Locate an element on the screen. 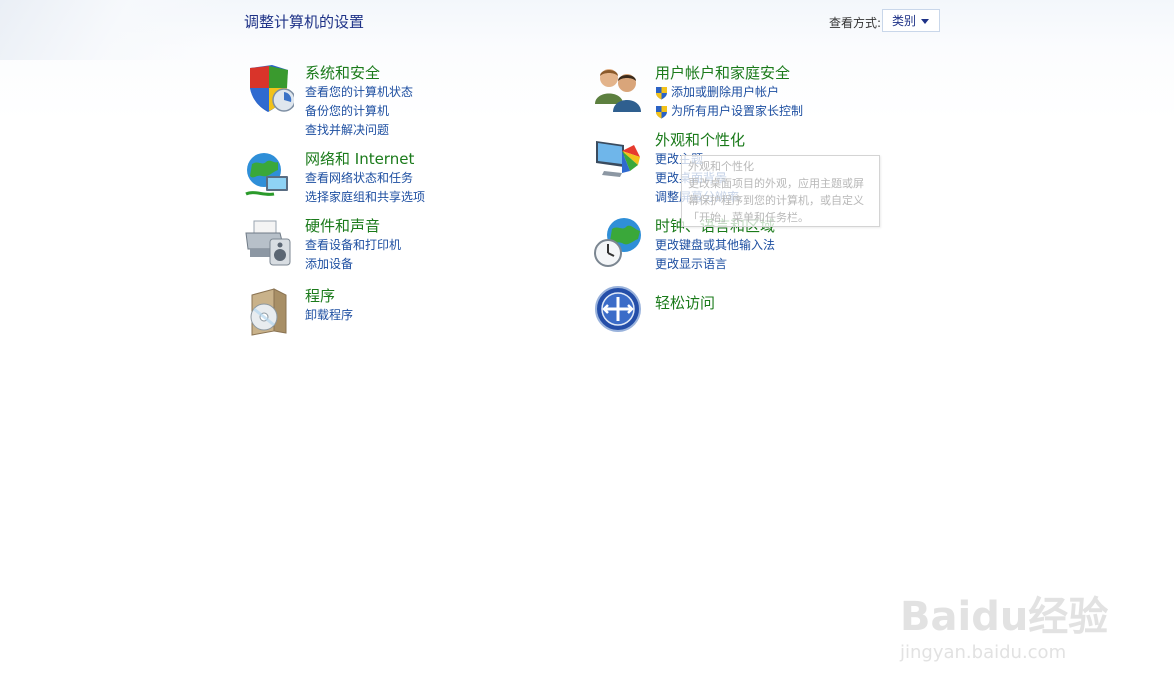 The image size is (1174, 691). programs-disc-icon is located at coordinates (269, 312).